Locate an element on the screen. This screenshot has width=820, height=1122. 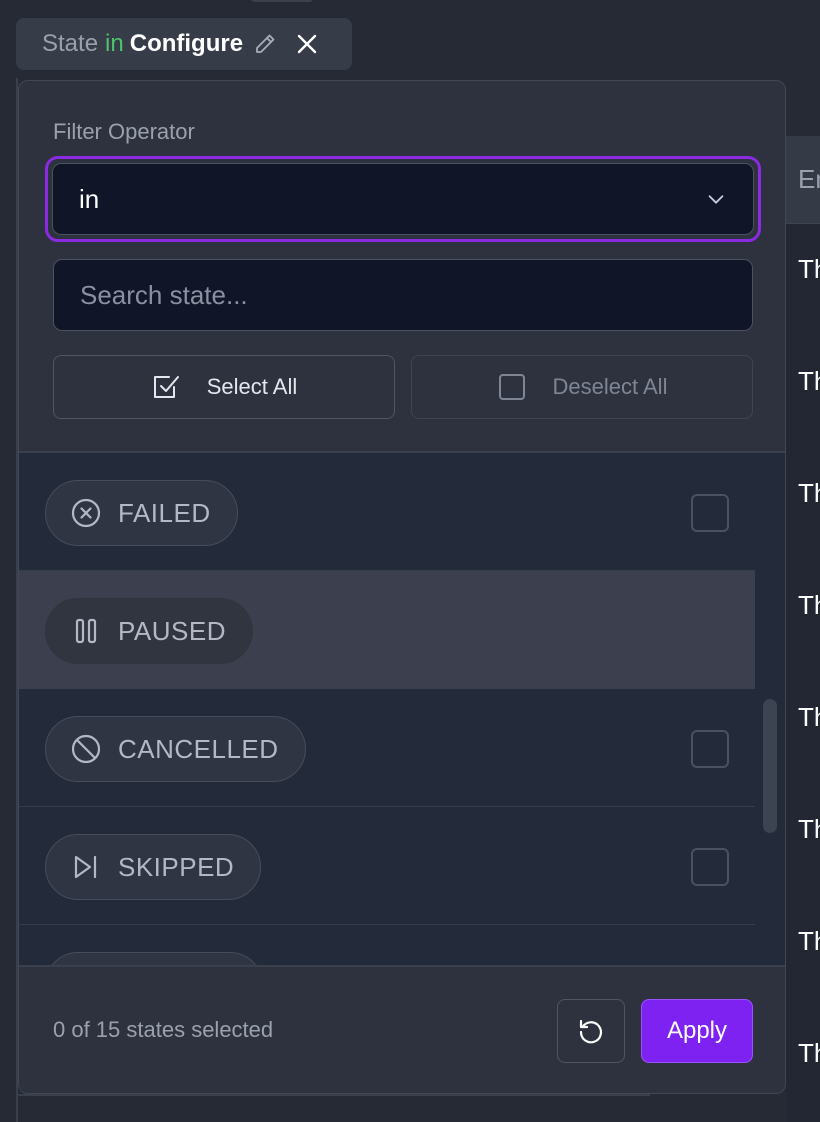
pencil-icon is located at coordinates (265, 44).